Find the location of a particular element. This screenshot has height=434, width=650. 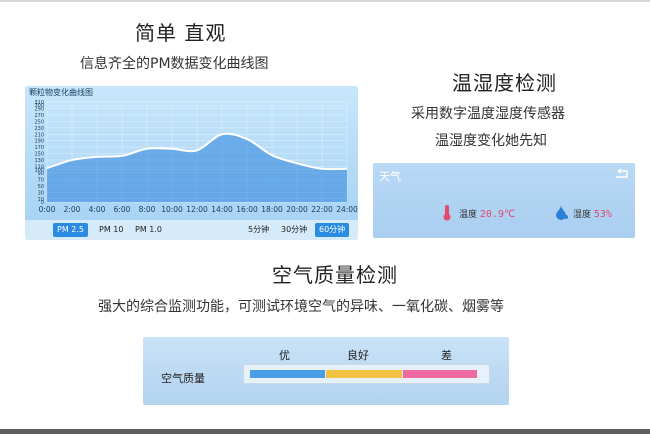

x-tick-label: 12:00 is located at coordinates (197, 209).